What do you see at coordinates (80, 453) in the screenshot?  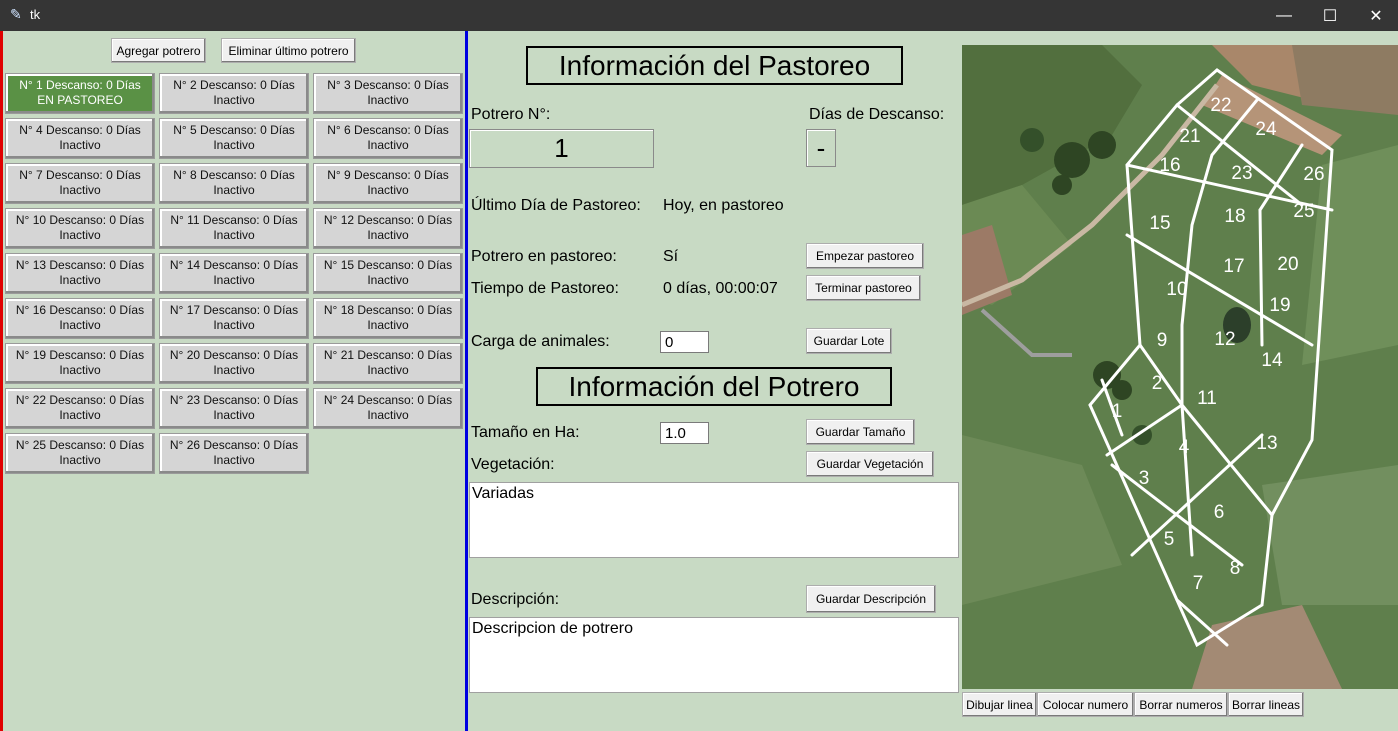 I see `paddock-button: N° 25 Descanso: 0 Días Inactivo` at bounding box center [80, 453].